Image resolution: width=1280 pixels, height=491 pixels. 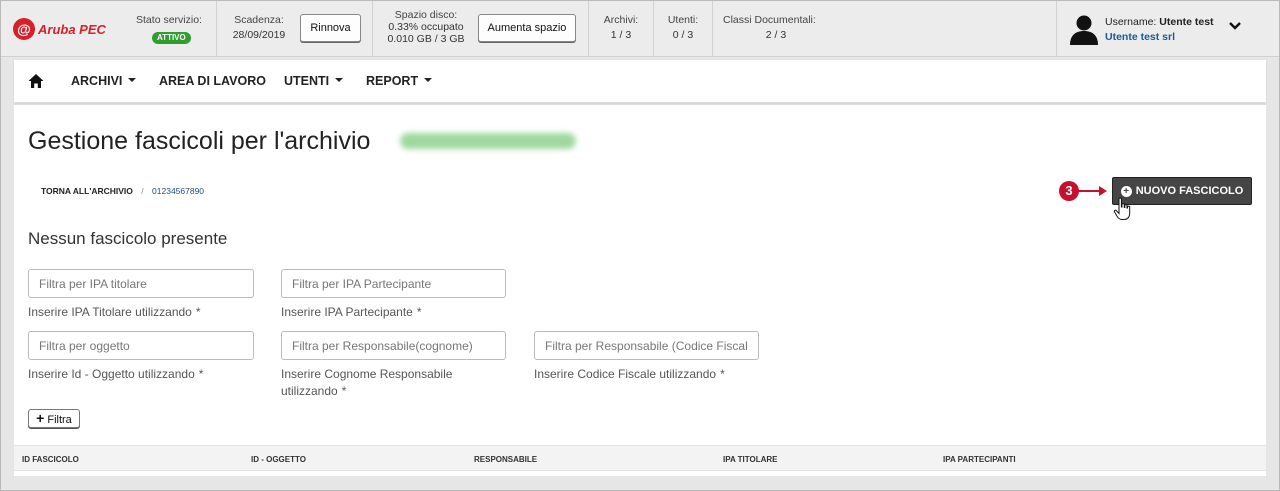 What do you see at coordinates (347, 312) in the screenshot?
I see `hint-text: Inserire IPA Partecipante` at bounding box center [347, 312].